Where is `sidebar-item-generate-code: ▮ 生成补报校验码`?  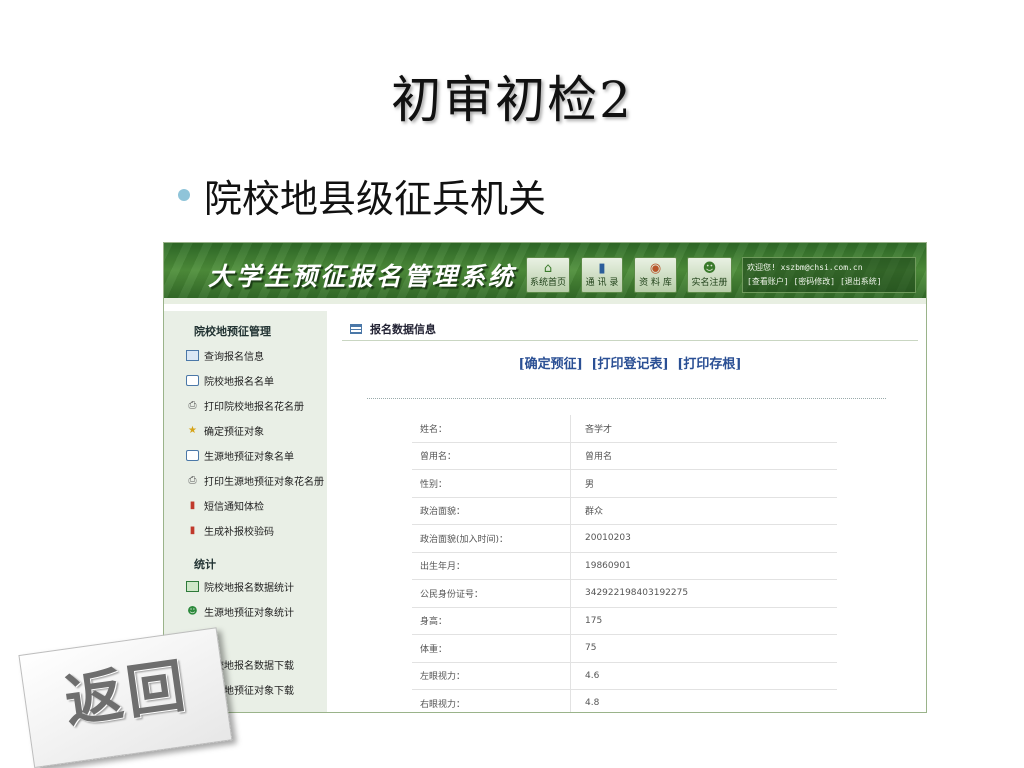
sidebar-item-generate-code: ▮ 生成补报校验码 is located at coordinates (230, 530).